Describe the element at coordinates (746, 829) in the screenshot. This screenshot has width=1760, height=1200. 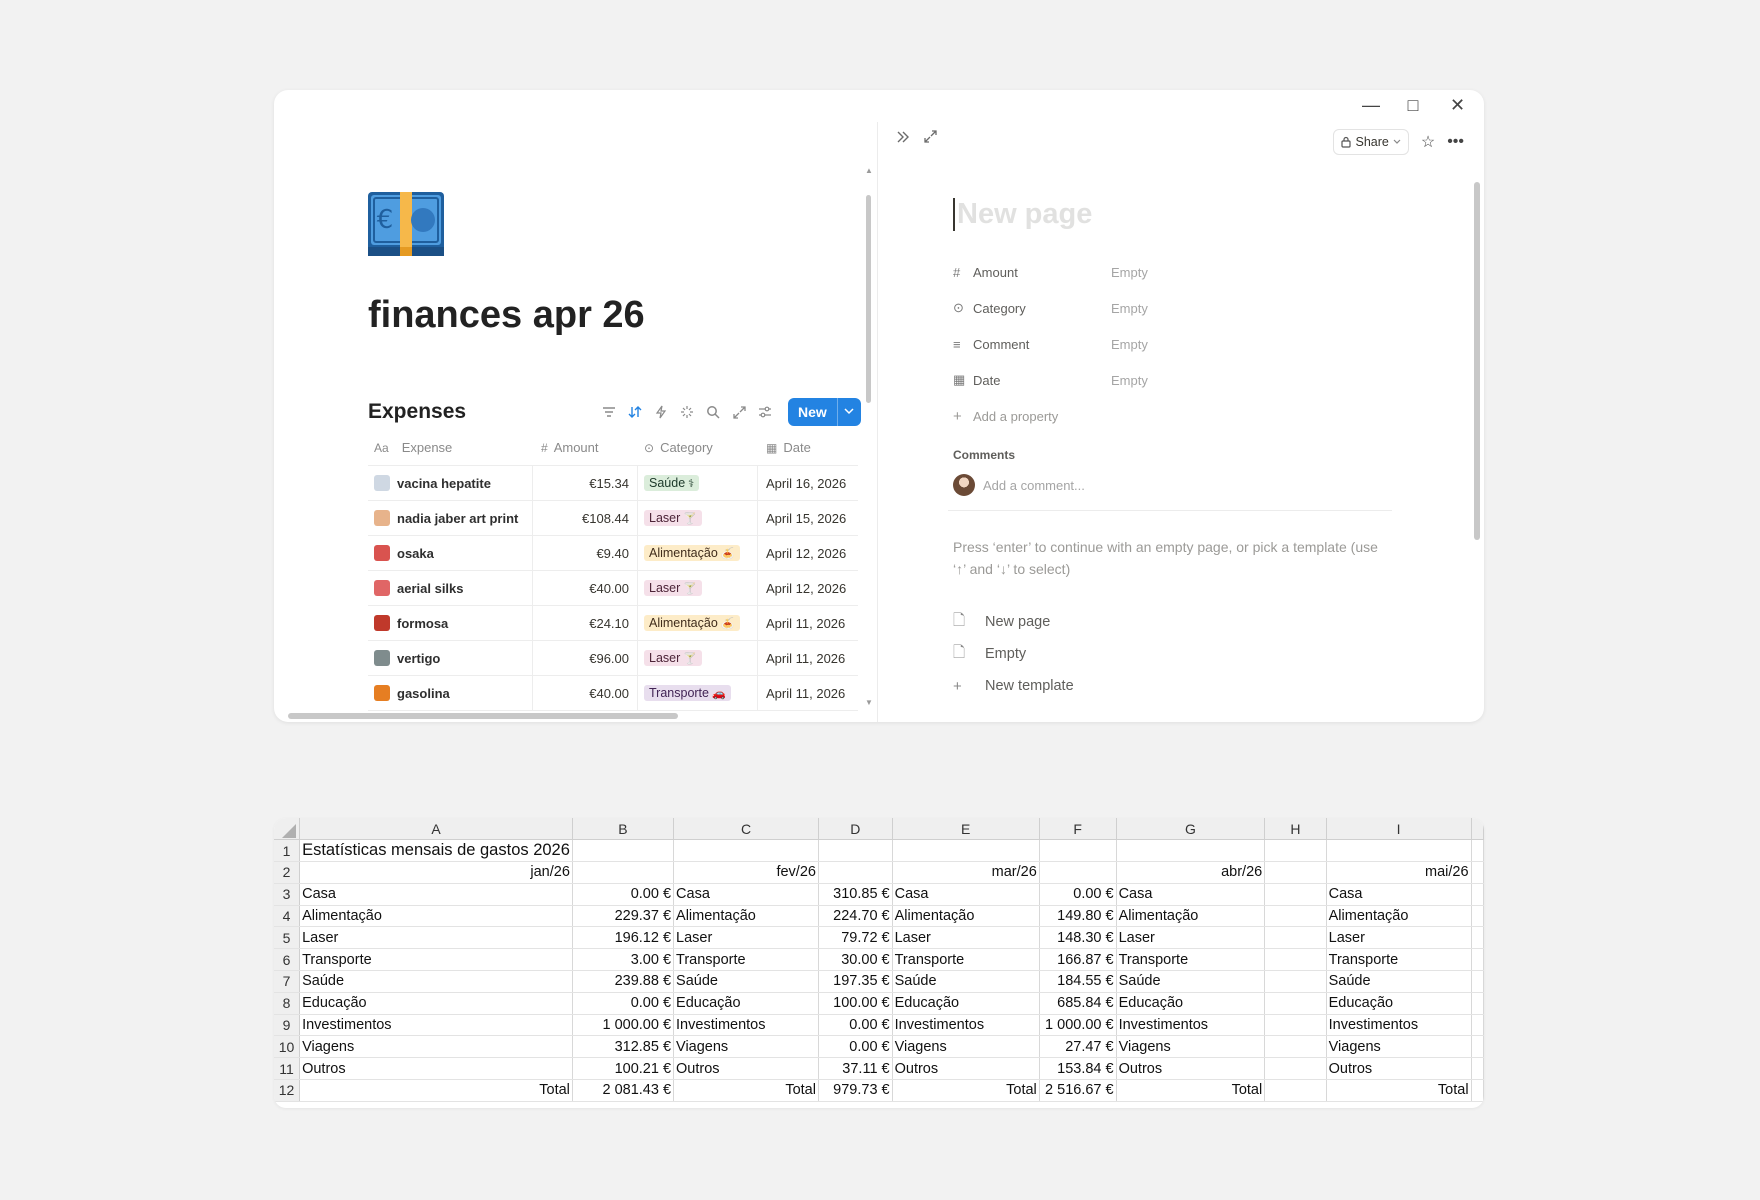
I see `column-header-c: C` at that location.